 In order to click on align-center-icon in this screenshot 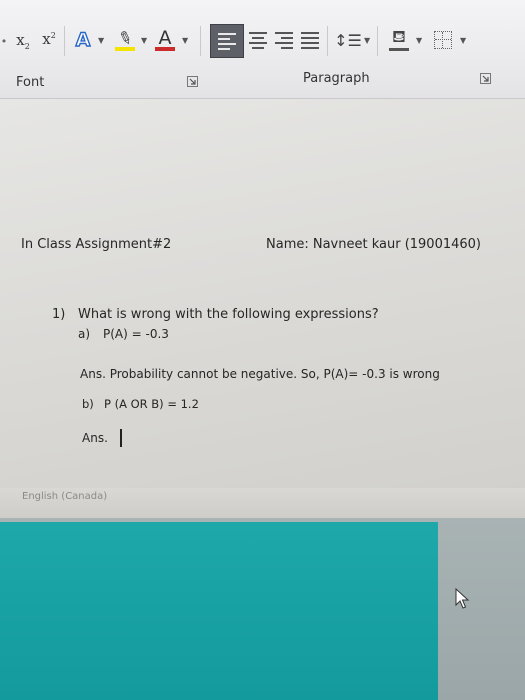, I will do `click(258, 40)`.